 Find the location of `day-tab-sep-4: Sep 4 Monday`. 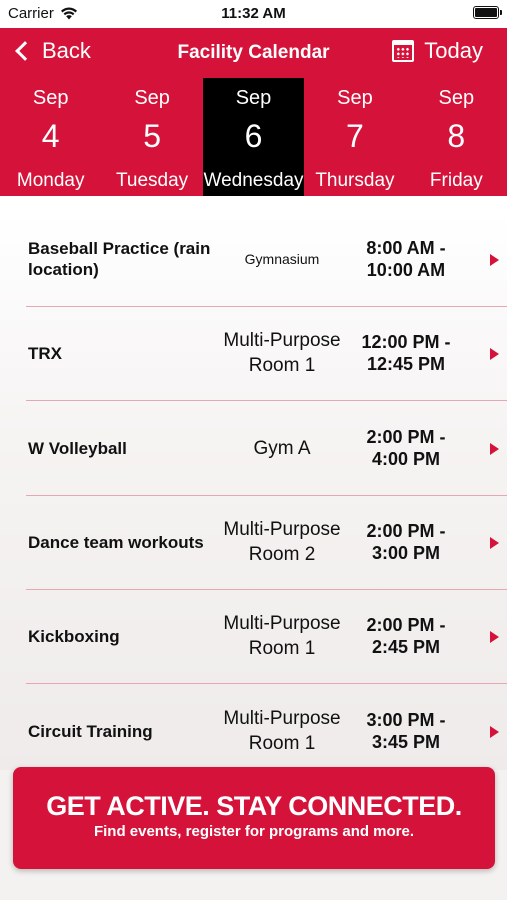

day-tab-sep-4: Sep 4 Monday is located at coordinates (50, 137).